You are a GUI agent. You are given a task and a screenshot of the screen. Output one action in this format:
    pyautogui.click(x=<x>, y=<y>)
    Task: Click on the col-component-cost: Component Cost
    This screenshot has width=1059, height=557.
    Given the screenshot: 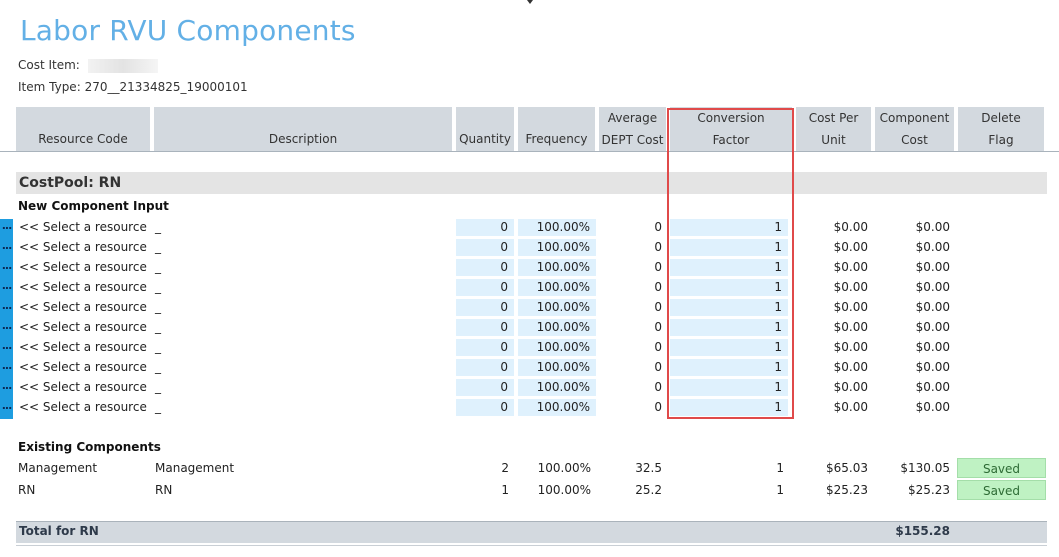 What is the action you would take?
    pyautogui.click(x=914, y=129)
    